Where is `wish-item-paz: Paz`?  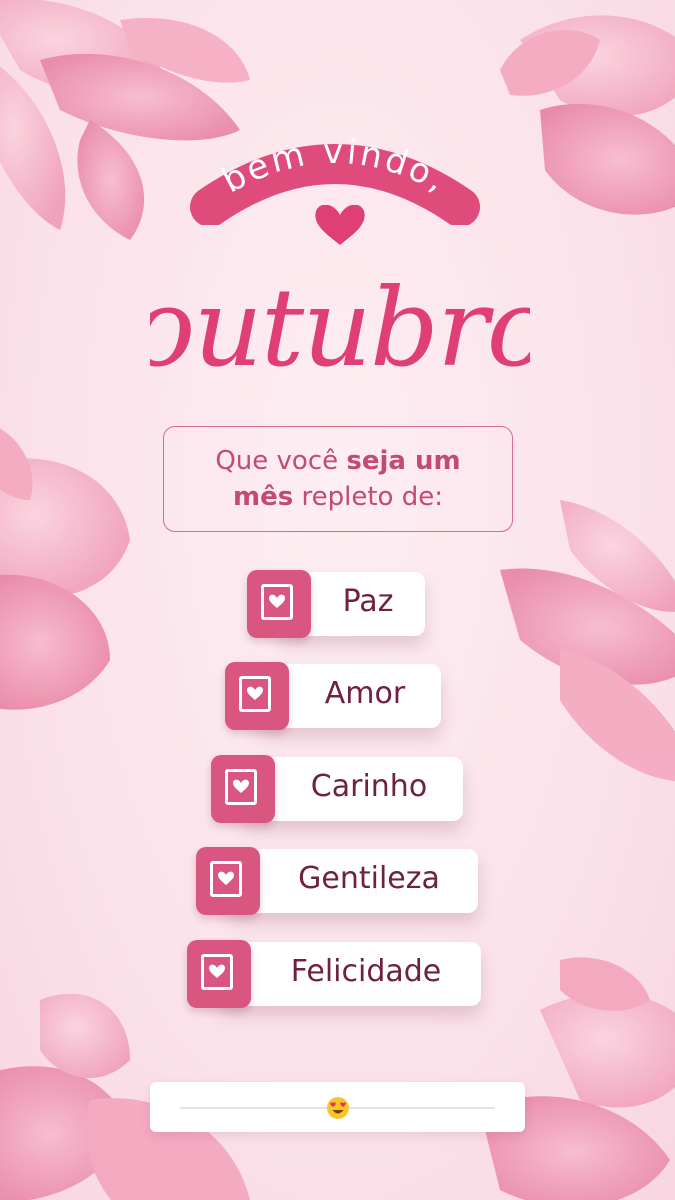 wish-item-paz: Paz is located at coordinates (336, 604).